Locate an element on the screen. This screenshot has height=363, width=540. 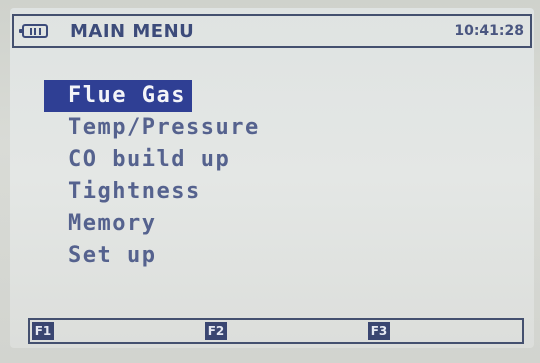
battery-icon is located at coordinates (33, 31).